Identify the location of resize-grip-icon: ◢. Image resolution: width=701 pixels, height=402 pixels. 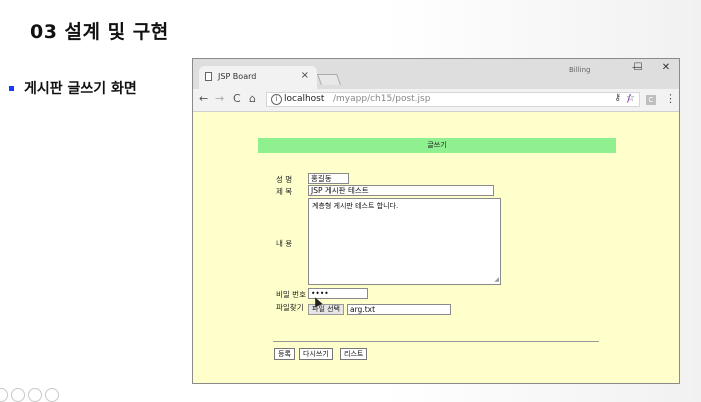
(496, 279).